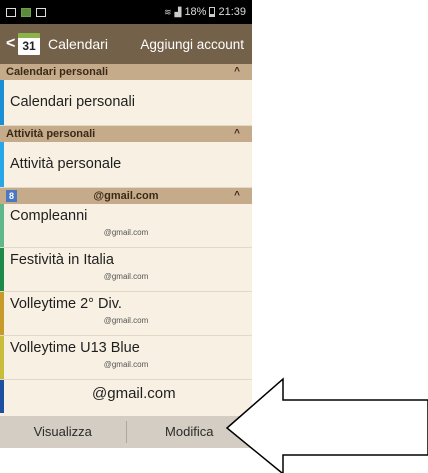 The width and height of the screenshot is (428, 473). Describe the element at coordinates (195, 12) in the screenshot. I see `battery-percent: 18%` at that location.